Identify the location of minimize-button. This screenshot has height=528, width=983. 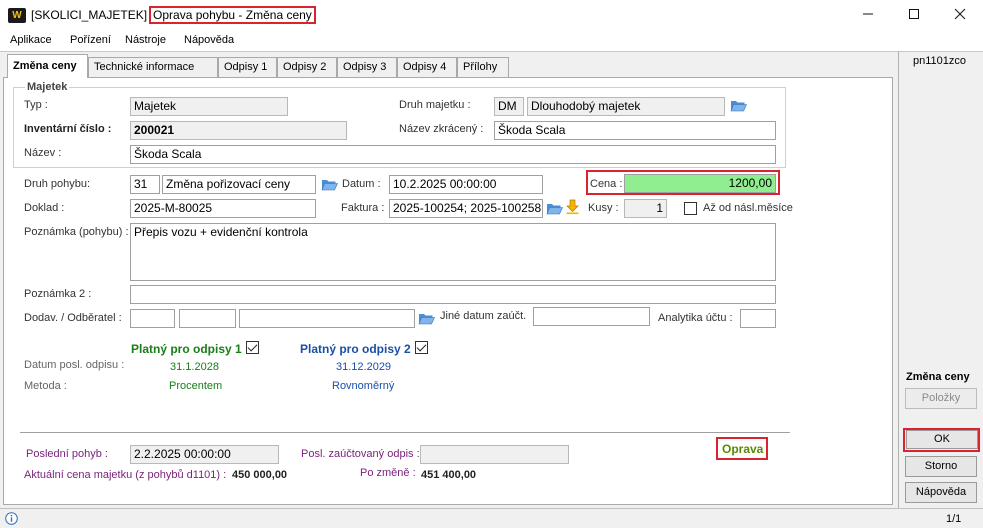
(868, 15).